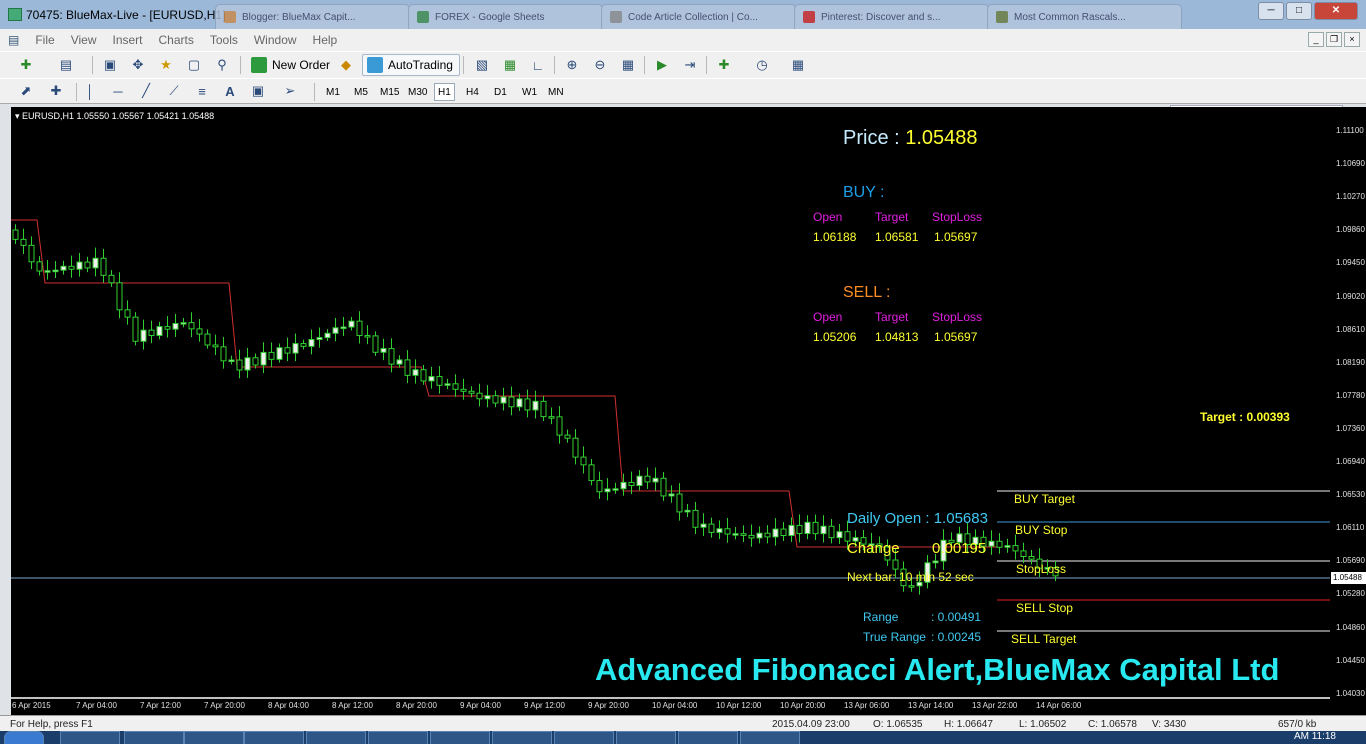 This screenshot has width=1366, height=744. Describe the element at coordinates (66, 65) in the screenshot. I see `profiles-icon: ▤` at that location.